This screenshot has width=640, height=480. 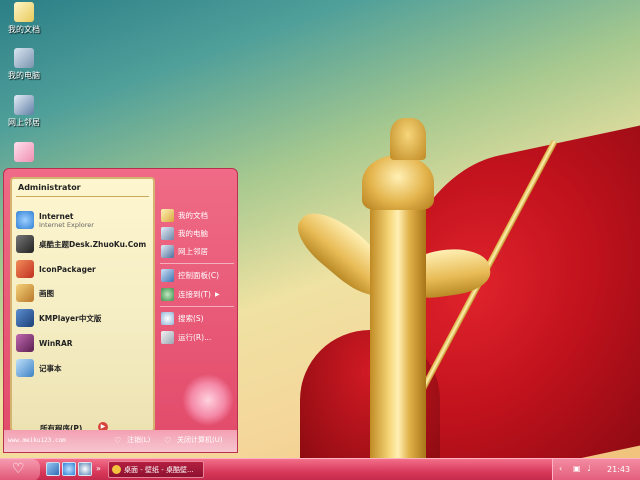 What do you see at coordinates (37, 440) in the screenshot?
I see `site-url: www.meiku123.com` at bounding box center [37, 440].